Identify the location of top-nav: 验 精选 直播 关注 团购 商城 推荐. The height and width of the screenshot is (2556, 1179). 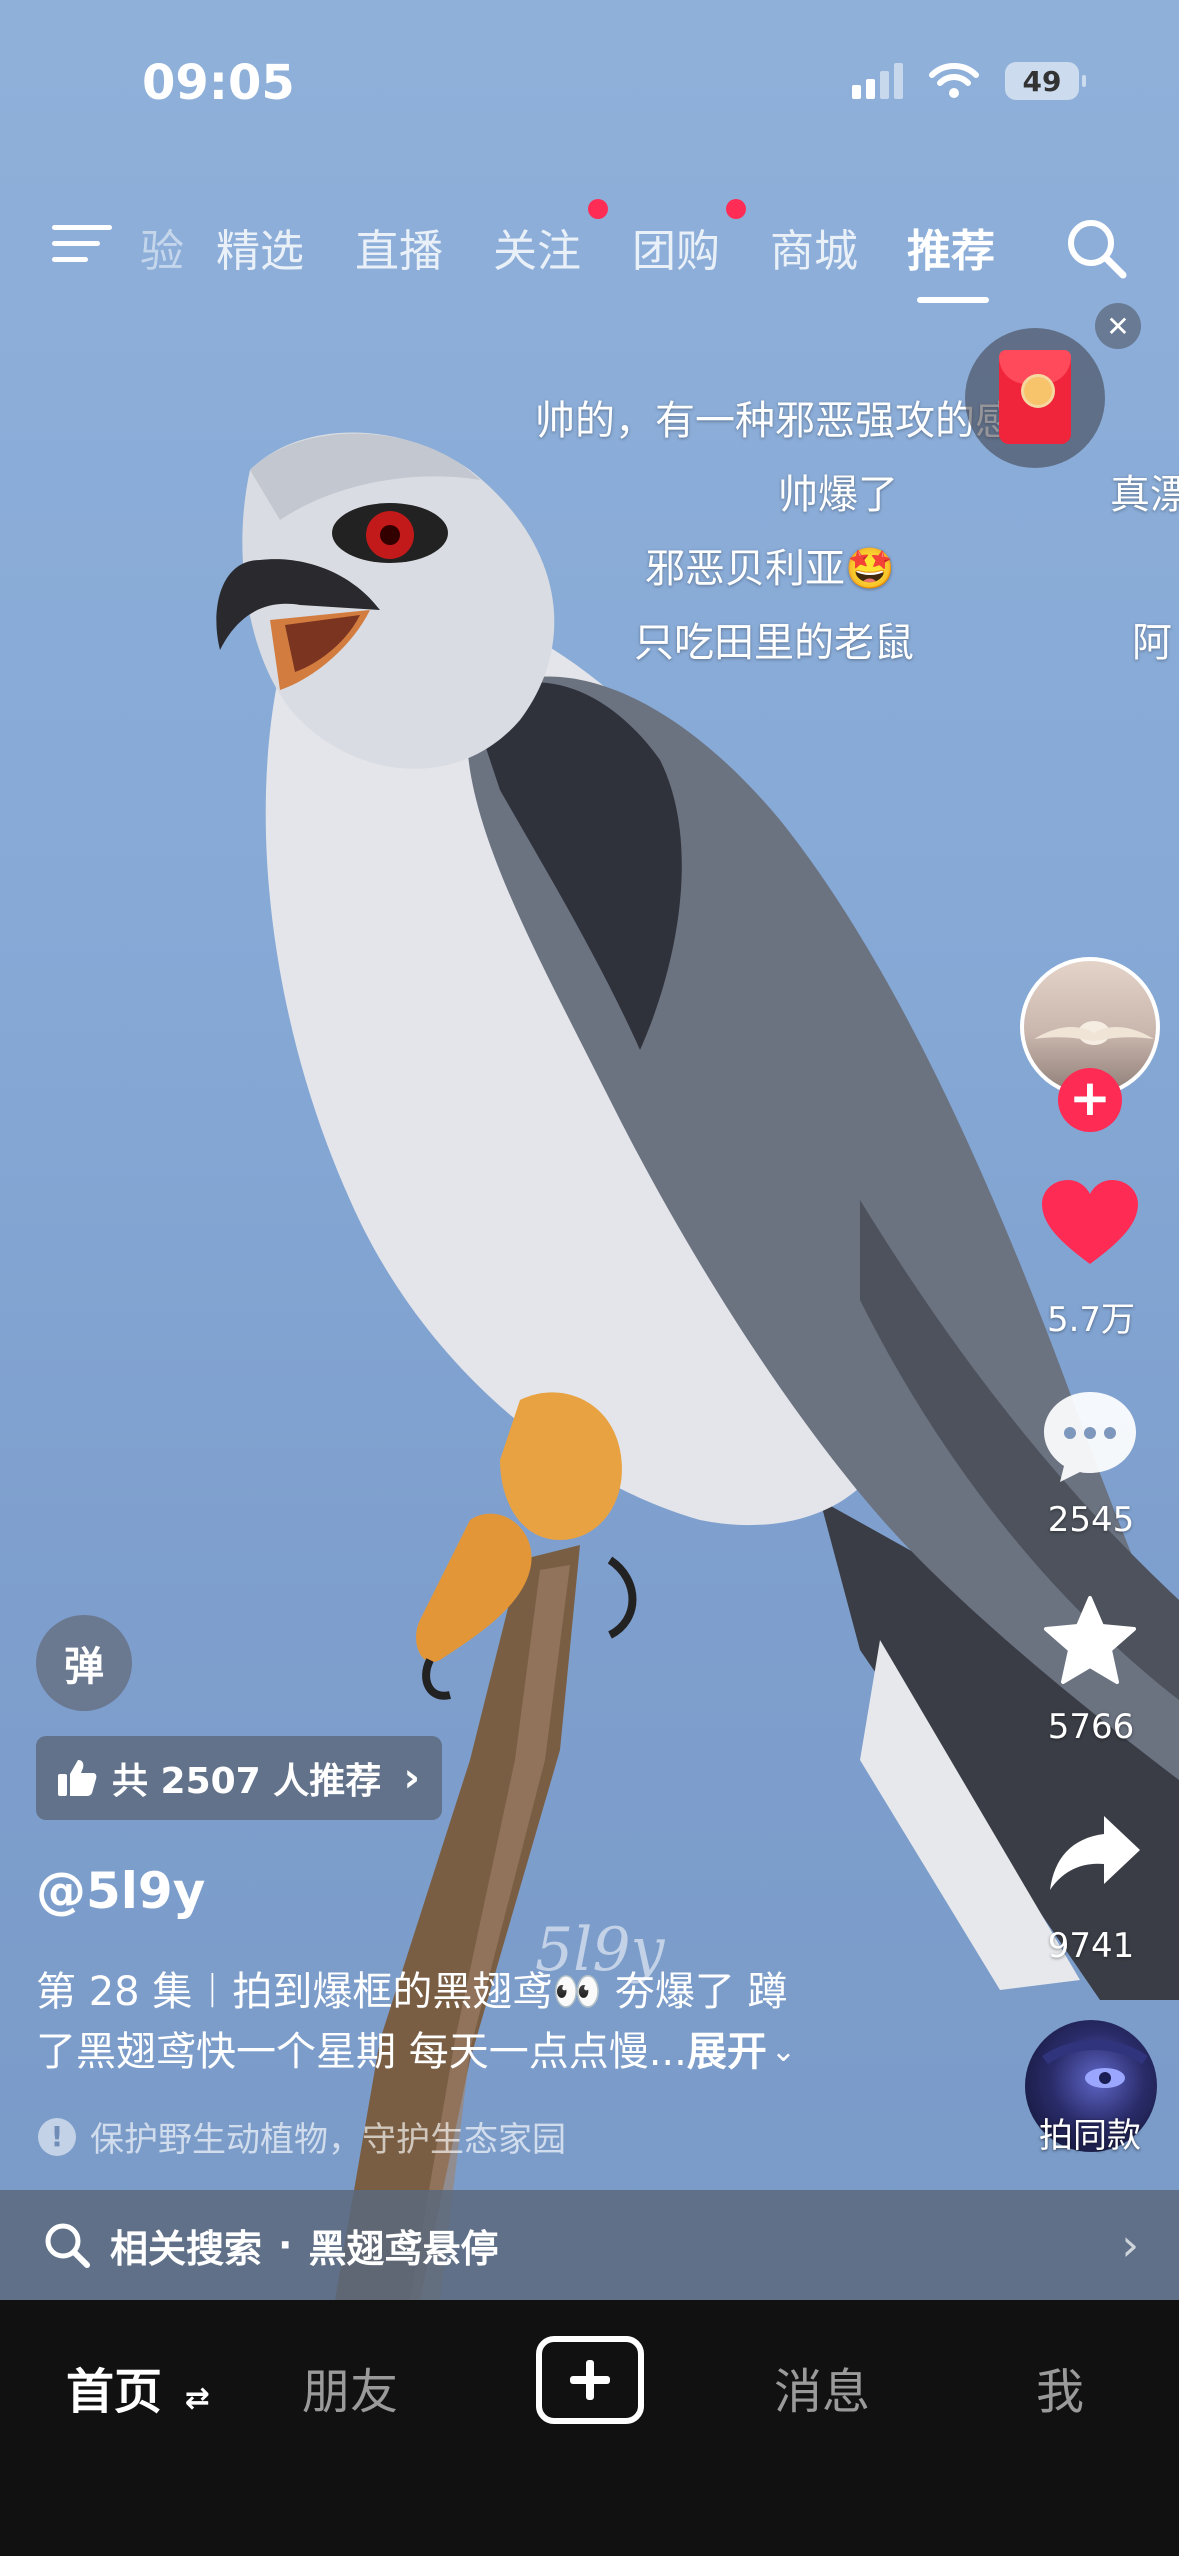
(589, 251).